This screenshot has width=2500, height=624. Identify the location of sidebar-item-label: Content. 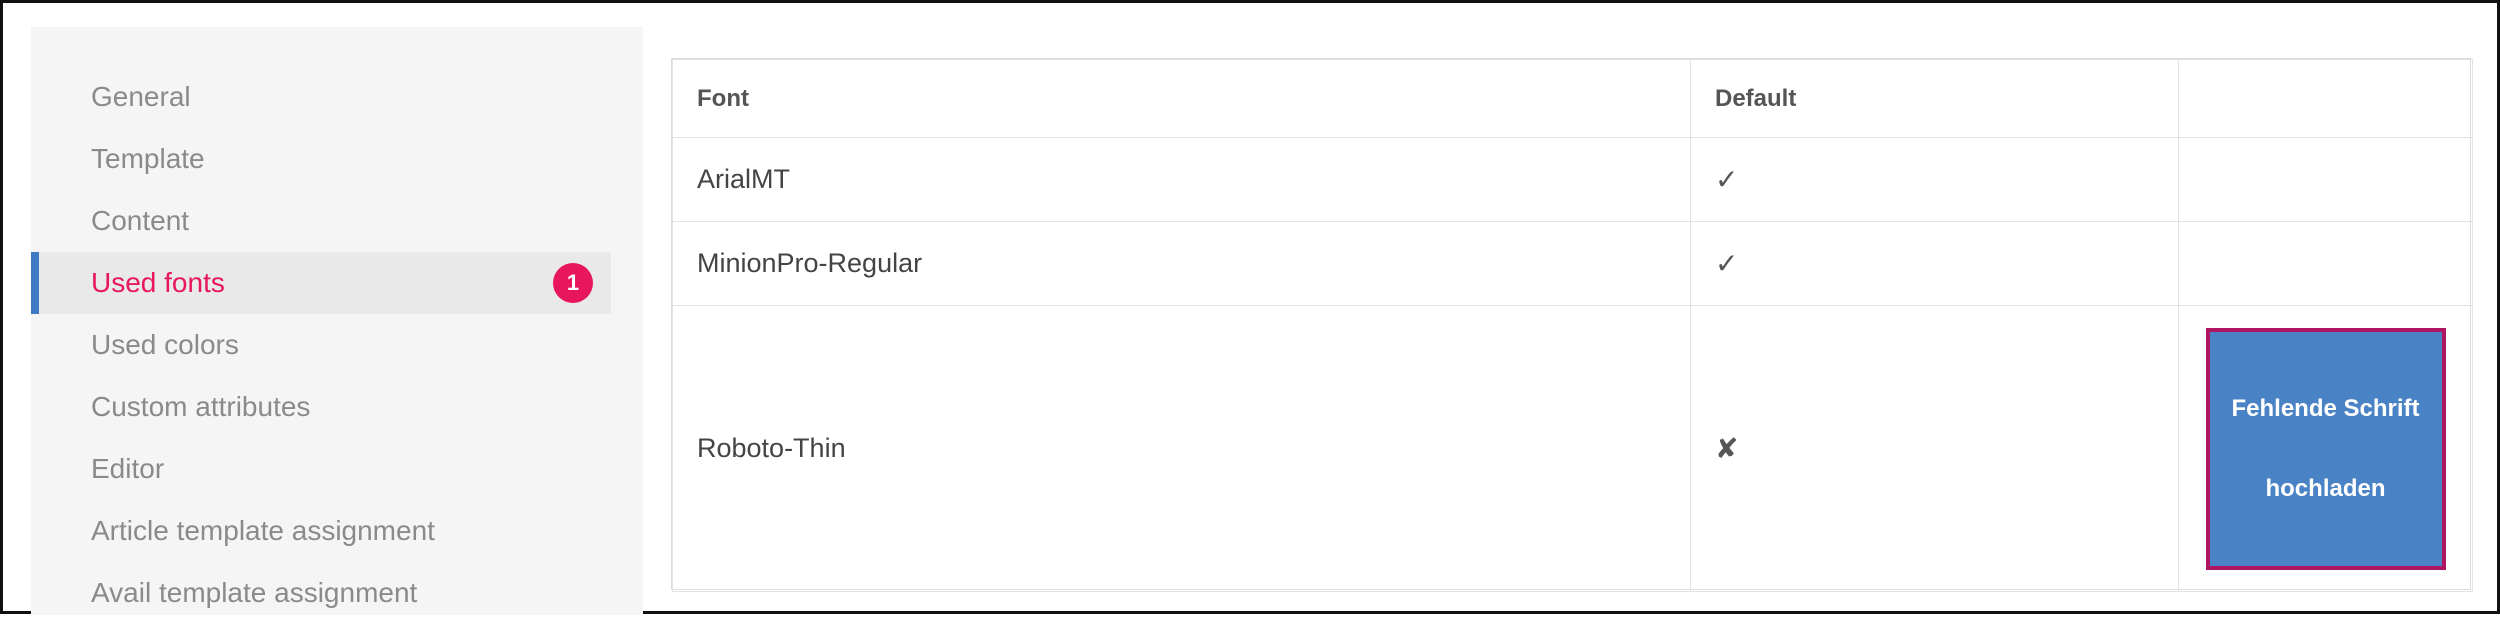
(140, 220).